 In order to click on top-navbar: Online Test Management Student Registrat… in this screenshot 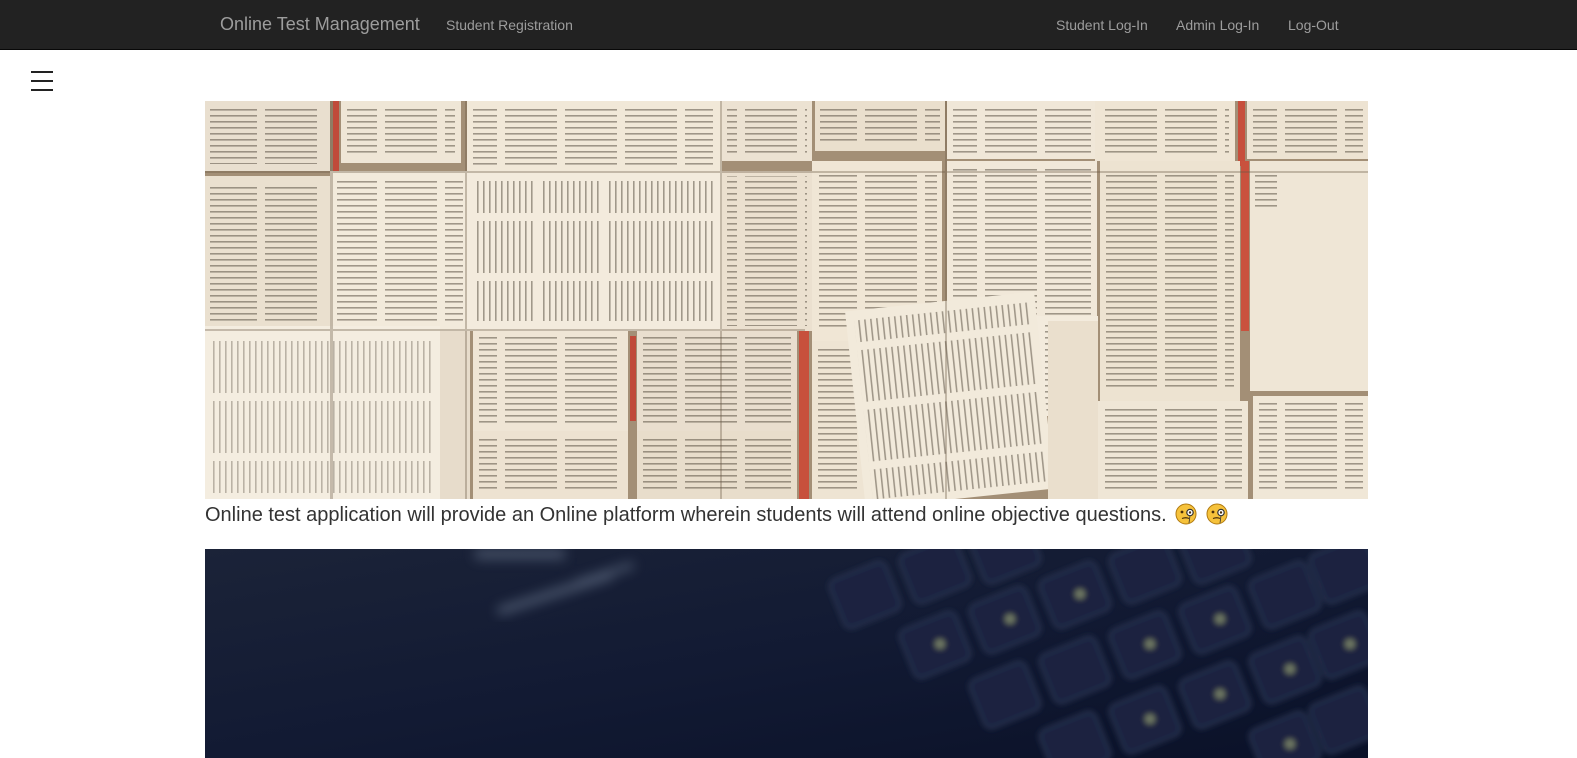, I will do `click(788, 25)`.